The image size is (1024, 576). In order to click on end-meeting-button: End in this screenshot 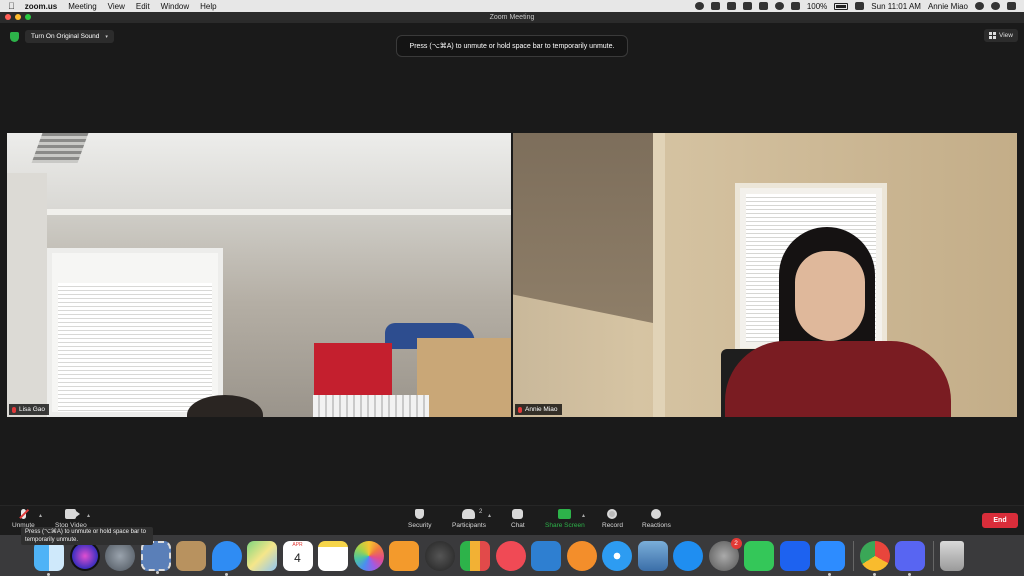, I will do `click(1000, 520)`.